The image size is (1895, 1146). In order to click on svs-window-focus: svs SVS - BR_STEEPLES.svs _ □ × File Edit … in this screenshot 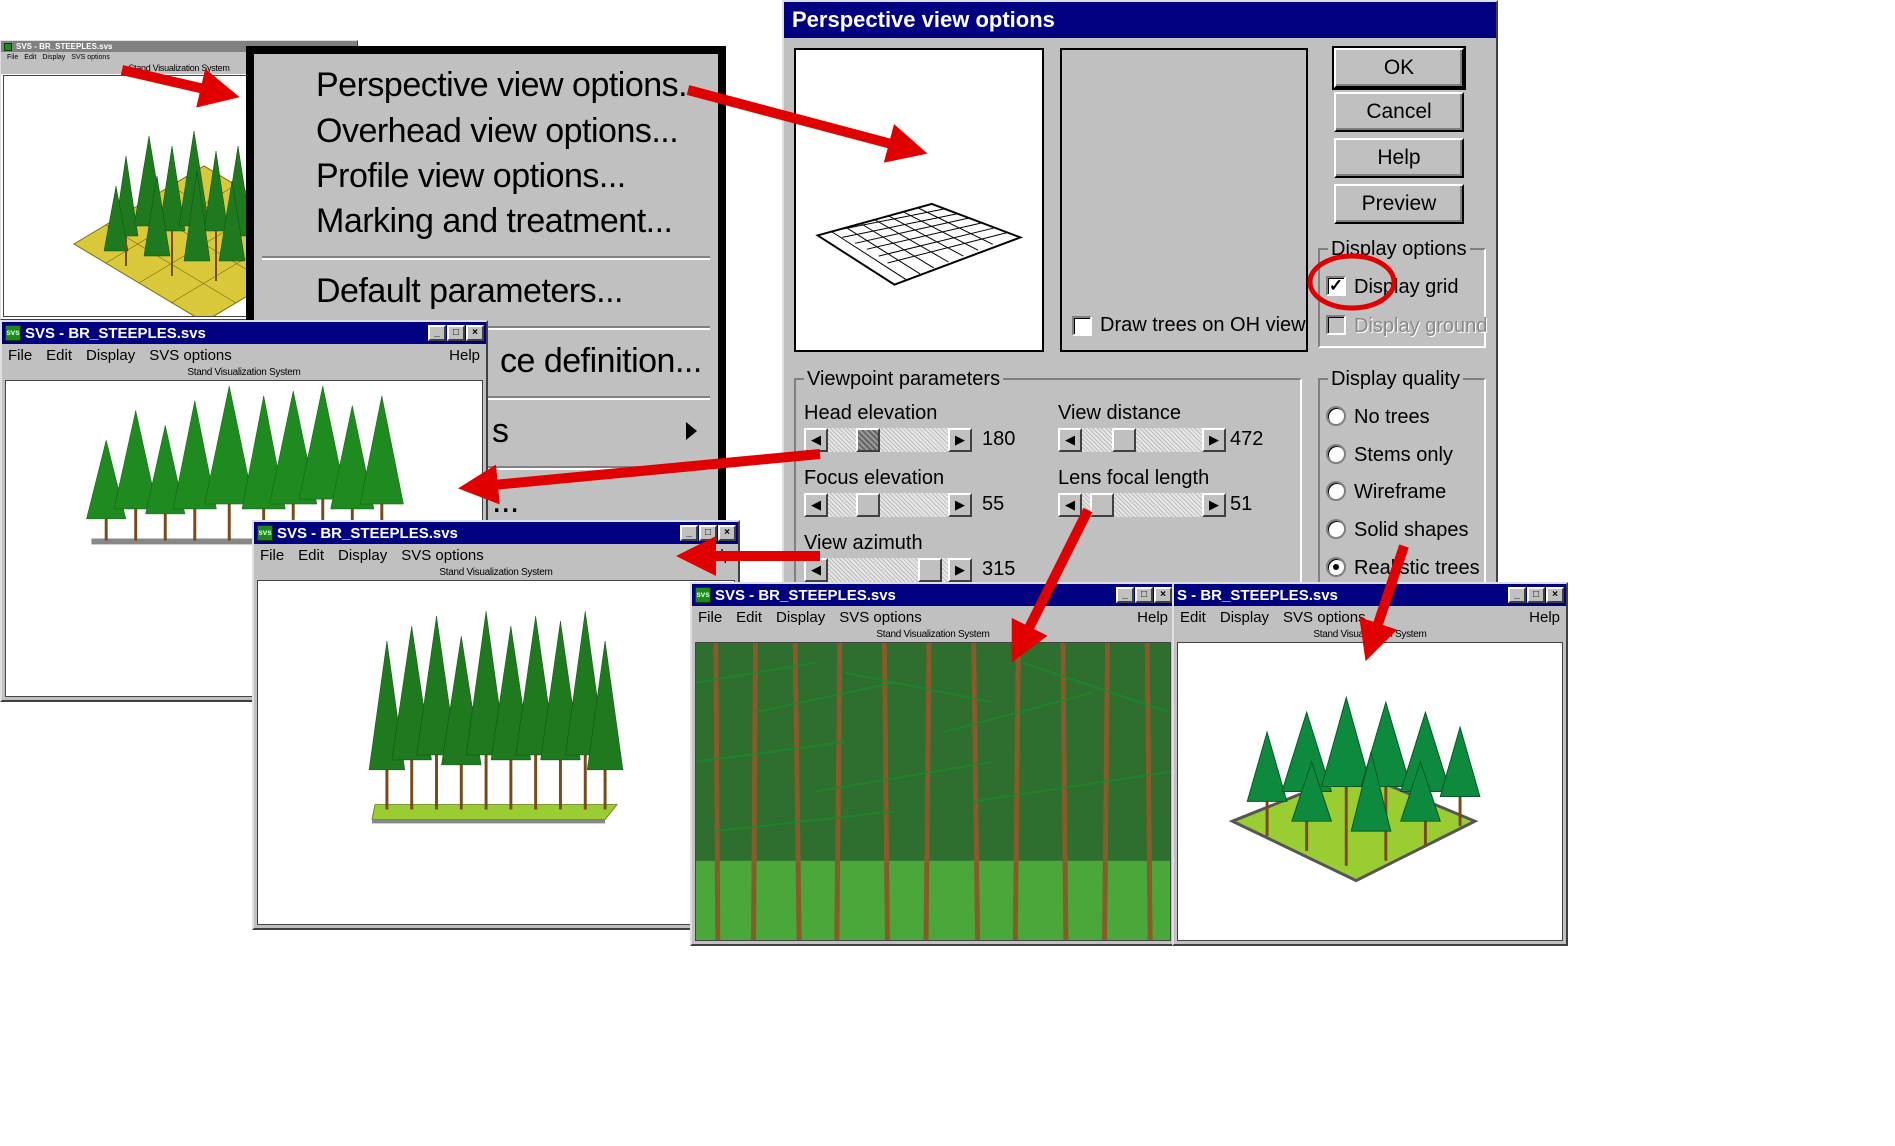, I will do `click(496, 725)`.